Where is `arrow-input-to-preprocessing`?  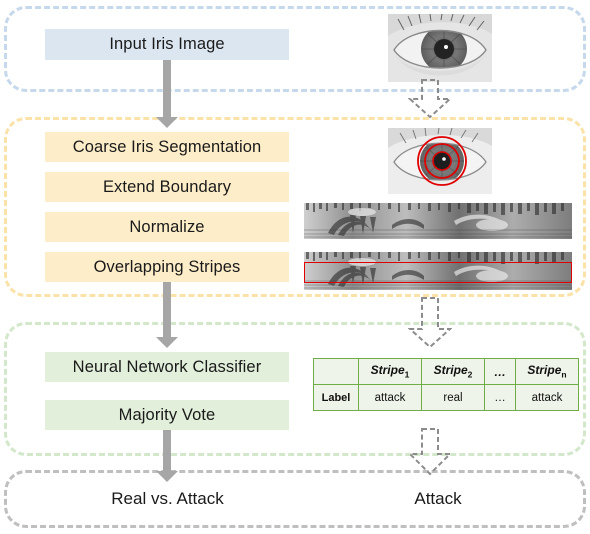 arrow-input-to-preprocessing is located at coordinates (167, 94).